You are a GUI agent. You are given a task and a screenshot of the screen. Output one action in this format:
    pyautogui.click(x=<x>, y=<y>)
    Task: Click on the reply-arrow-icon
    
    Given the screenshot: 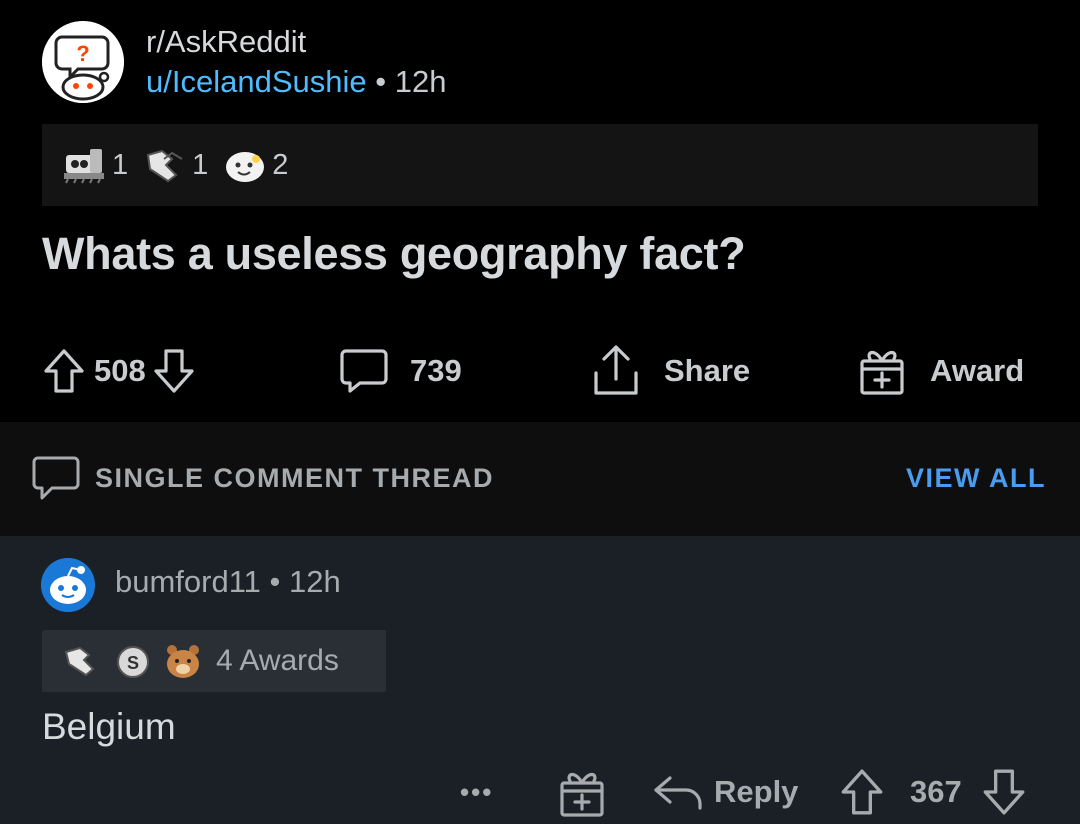 What is the action you would take?
    pyautogui.click(x=678, y=793)
    